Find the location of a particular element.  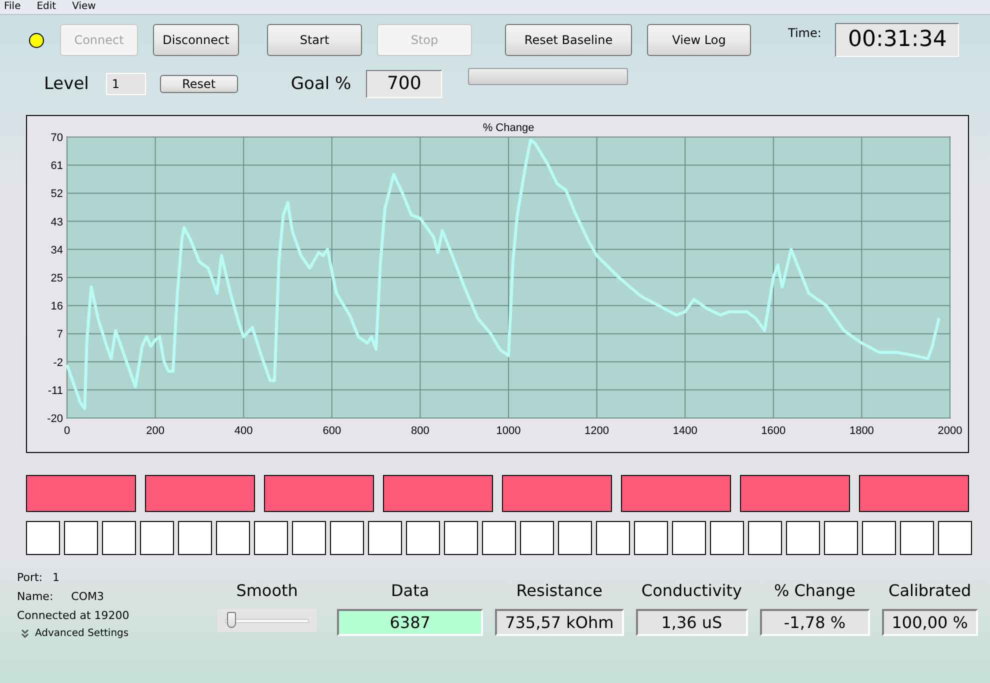

name-label: Name: is located at coordinates (35, 596).